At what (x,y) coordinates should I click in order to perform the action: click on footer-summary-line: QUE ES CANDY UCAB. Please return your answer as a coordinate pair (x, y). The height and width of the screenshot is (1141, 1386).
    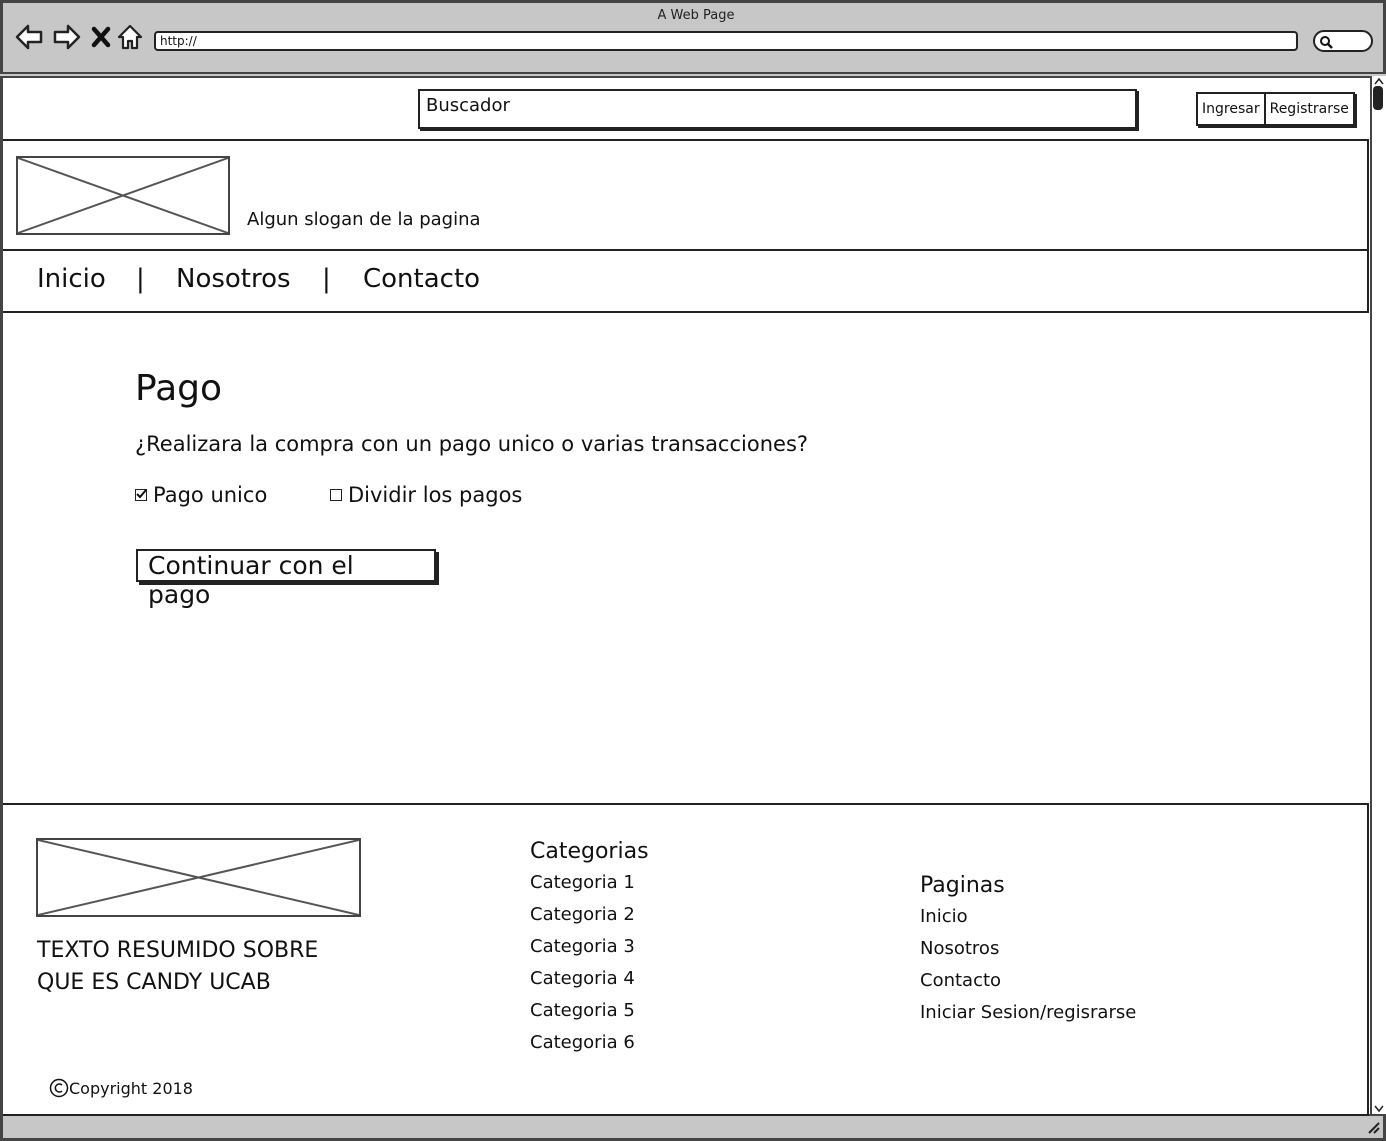
    Looking at the image, I should click on (154, 982).